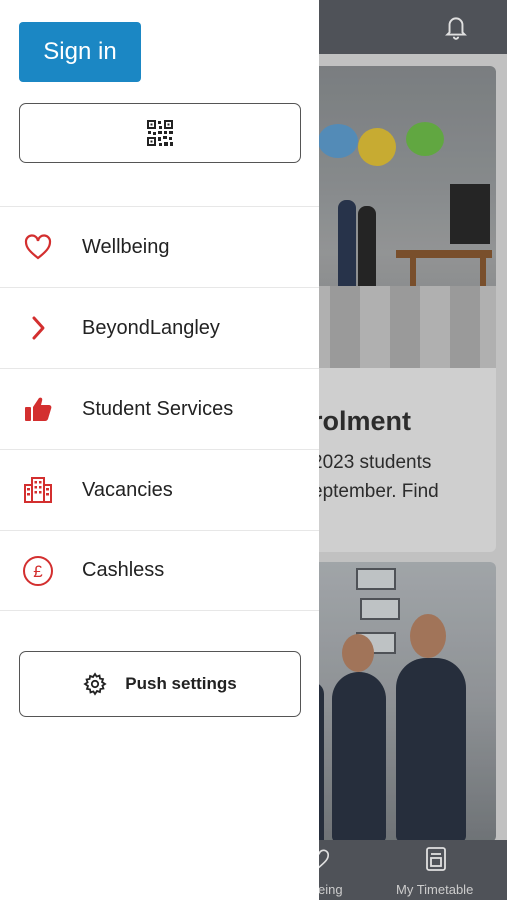 The image size is (507, 900). I want to click on menu-item-label: Vacancies, so click(127, 489).